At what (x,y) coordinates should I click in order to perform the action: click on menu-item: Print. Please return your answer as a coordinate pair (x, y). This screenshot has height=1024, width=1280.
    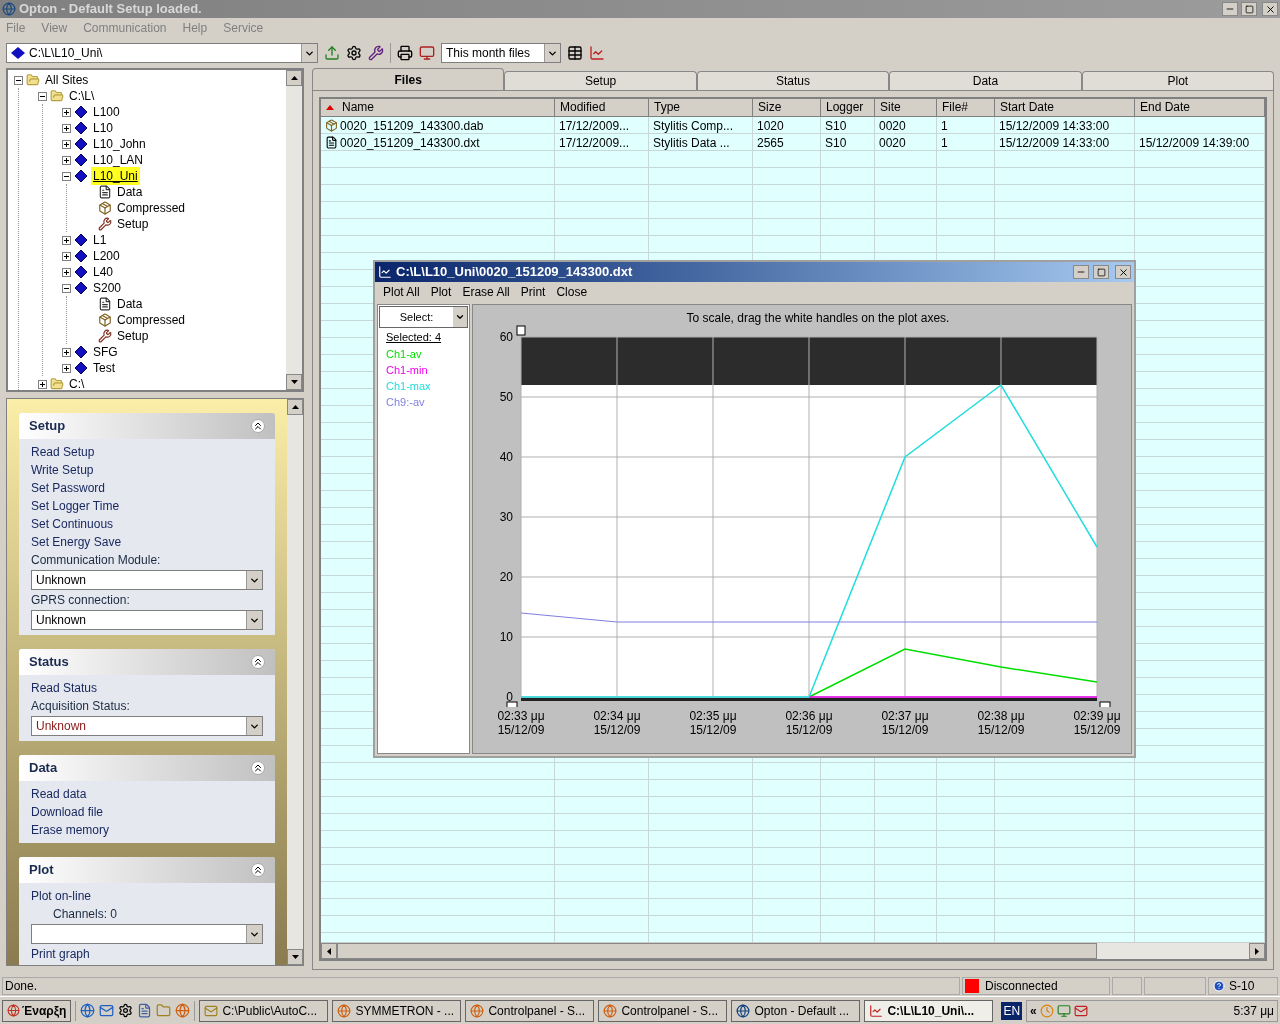
    Looking at the image, I should click on (533, 292).